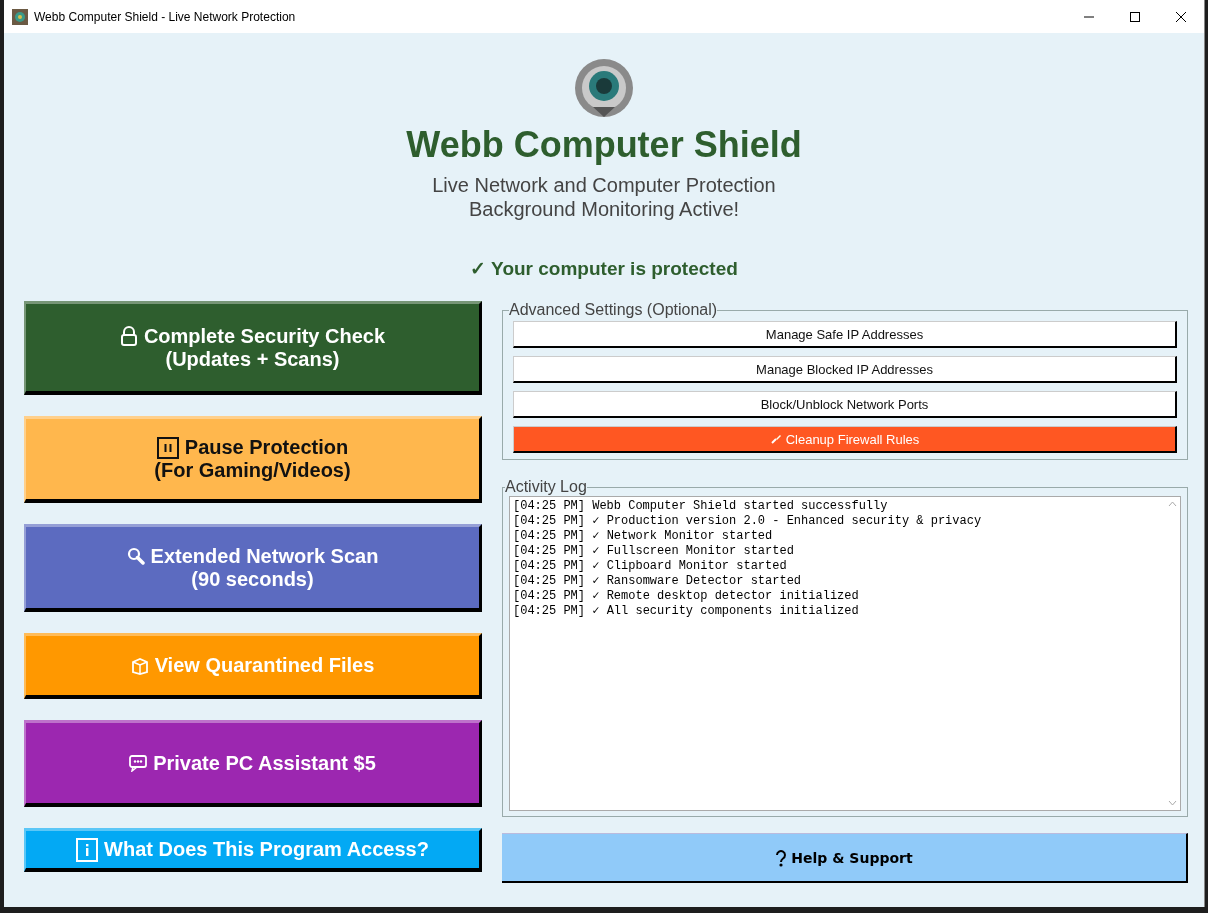 This screenshot has width=1208, height=913. I want to click on network-scan-button: Extended Network Scan (90 seconds), so click(253, 568).